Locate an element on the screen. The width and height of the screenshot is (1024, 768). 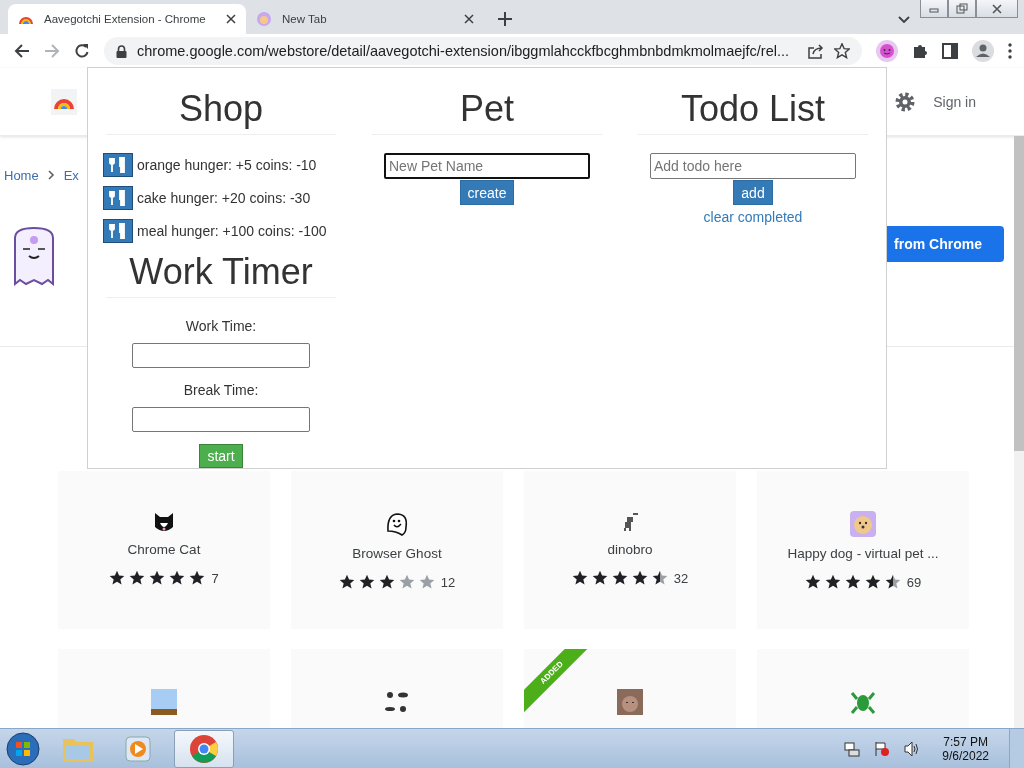
clear-completed-link: clear completed is located at coordinates (753, 217).